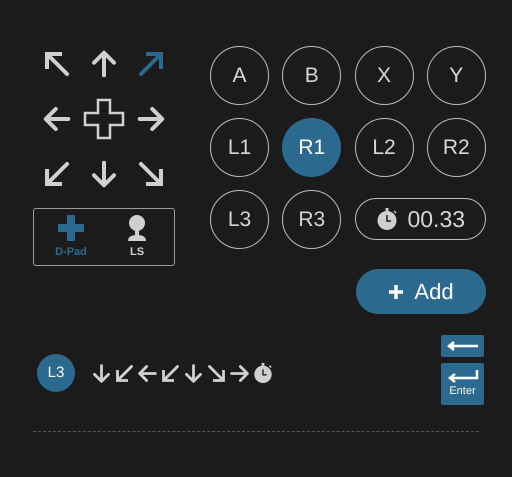  Describe the element at coordinates (137, 228) in the screenshot. I see `joystick-icon` at that location.